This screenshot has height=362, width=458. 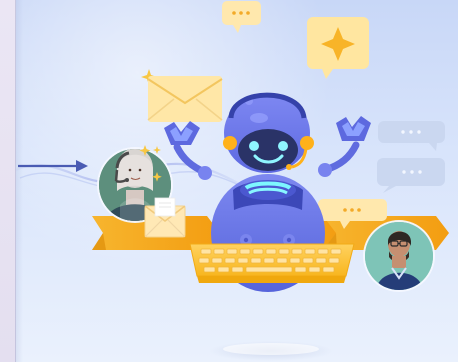 I want to click on envelope-icon, so click(x=185, y=99).